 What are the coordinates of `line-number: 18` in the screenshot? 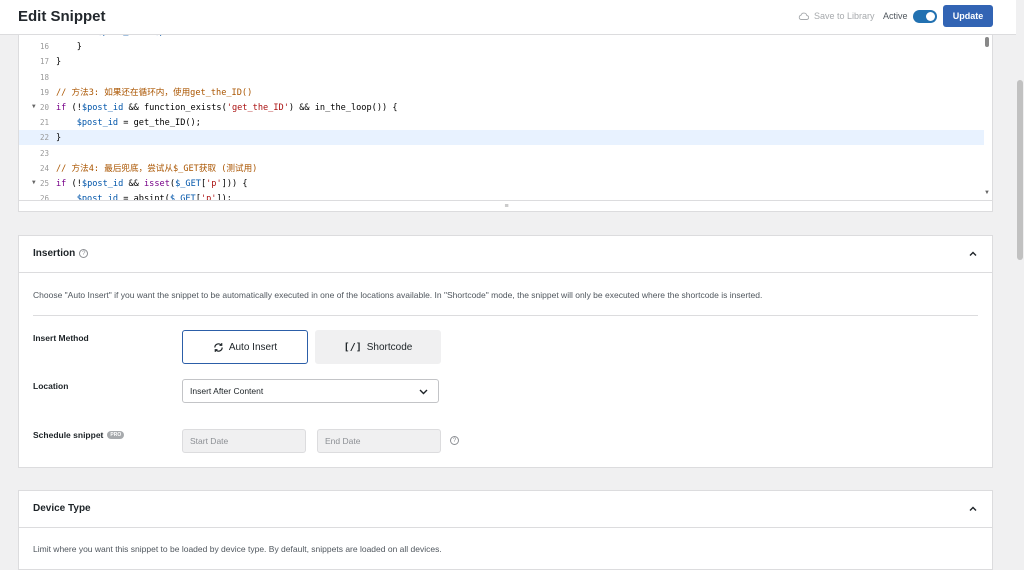 It's located at (44, 77).